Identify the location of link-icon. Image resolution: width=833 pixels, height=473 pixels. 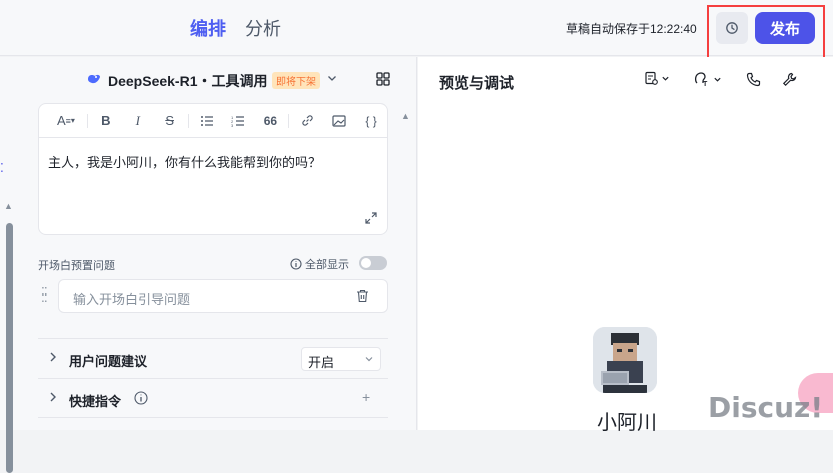
(307, 121).